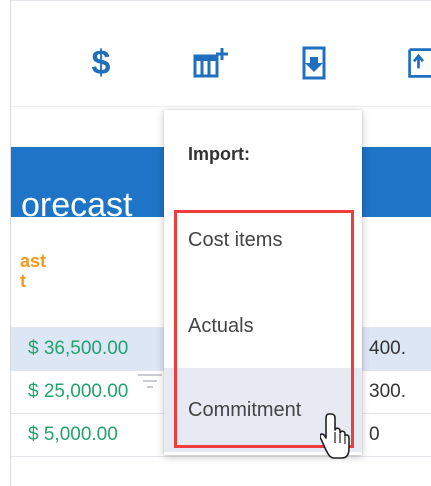  I want to click on partial-glyph, so click(419, 63).